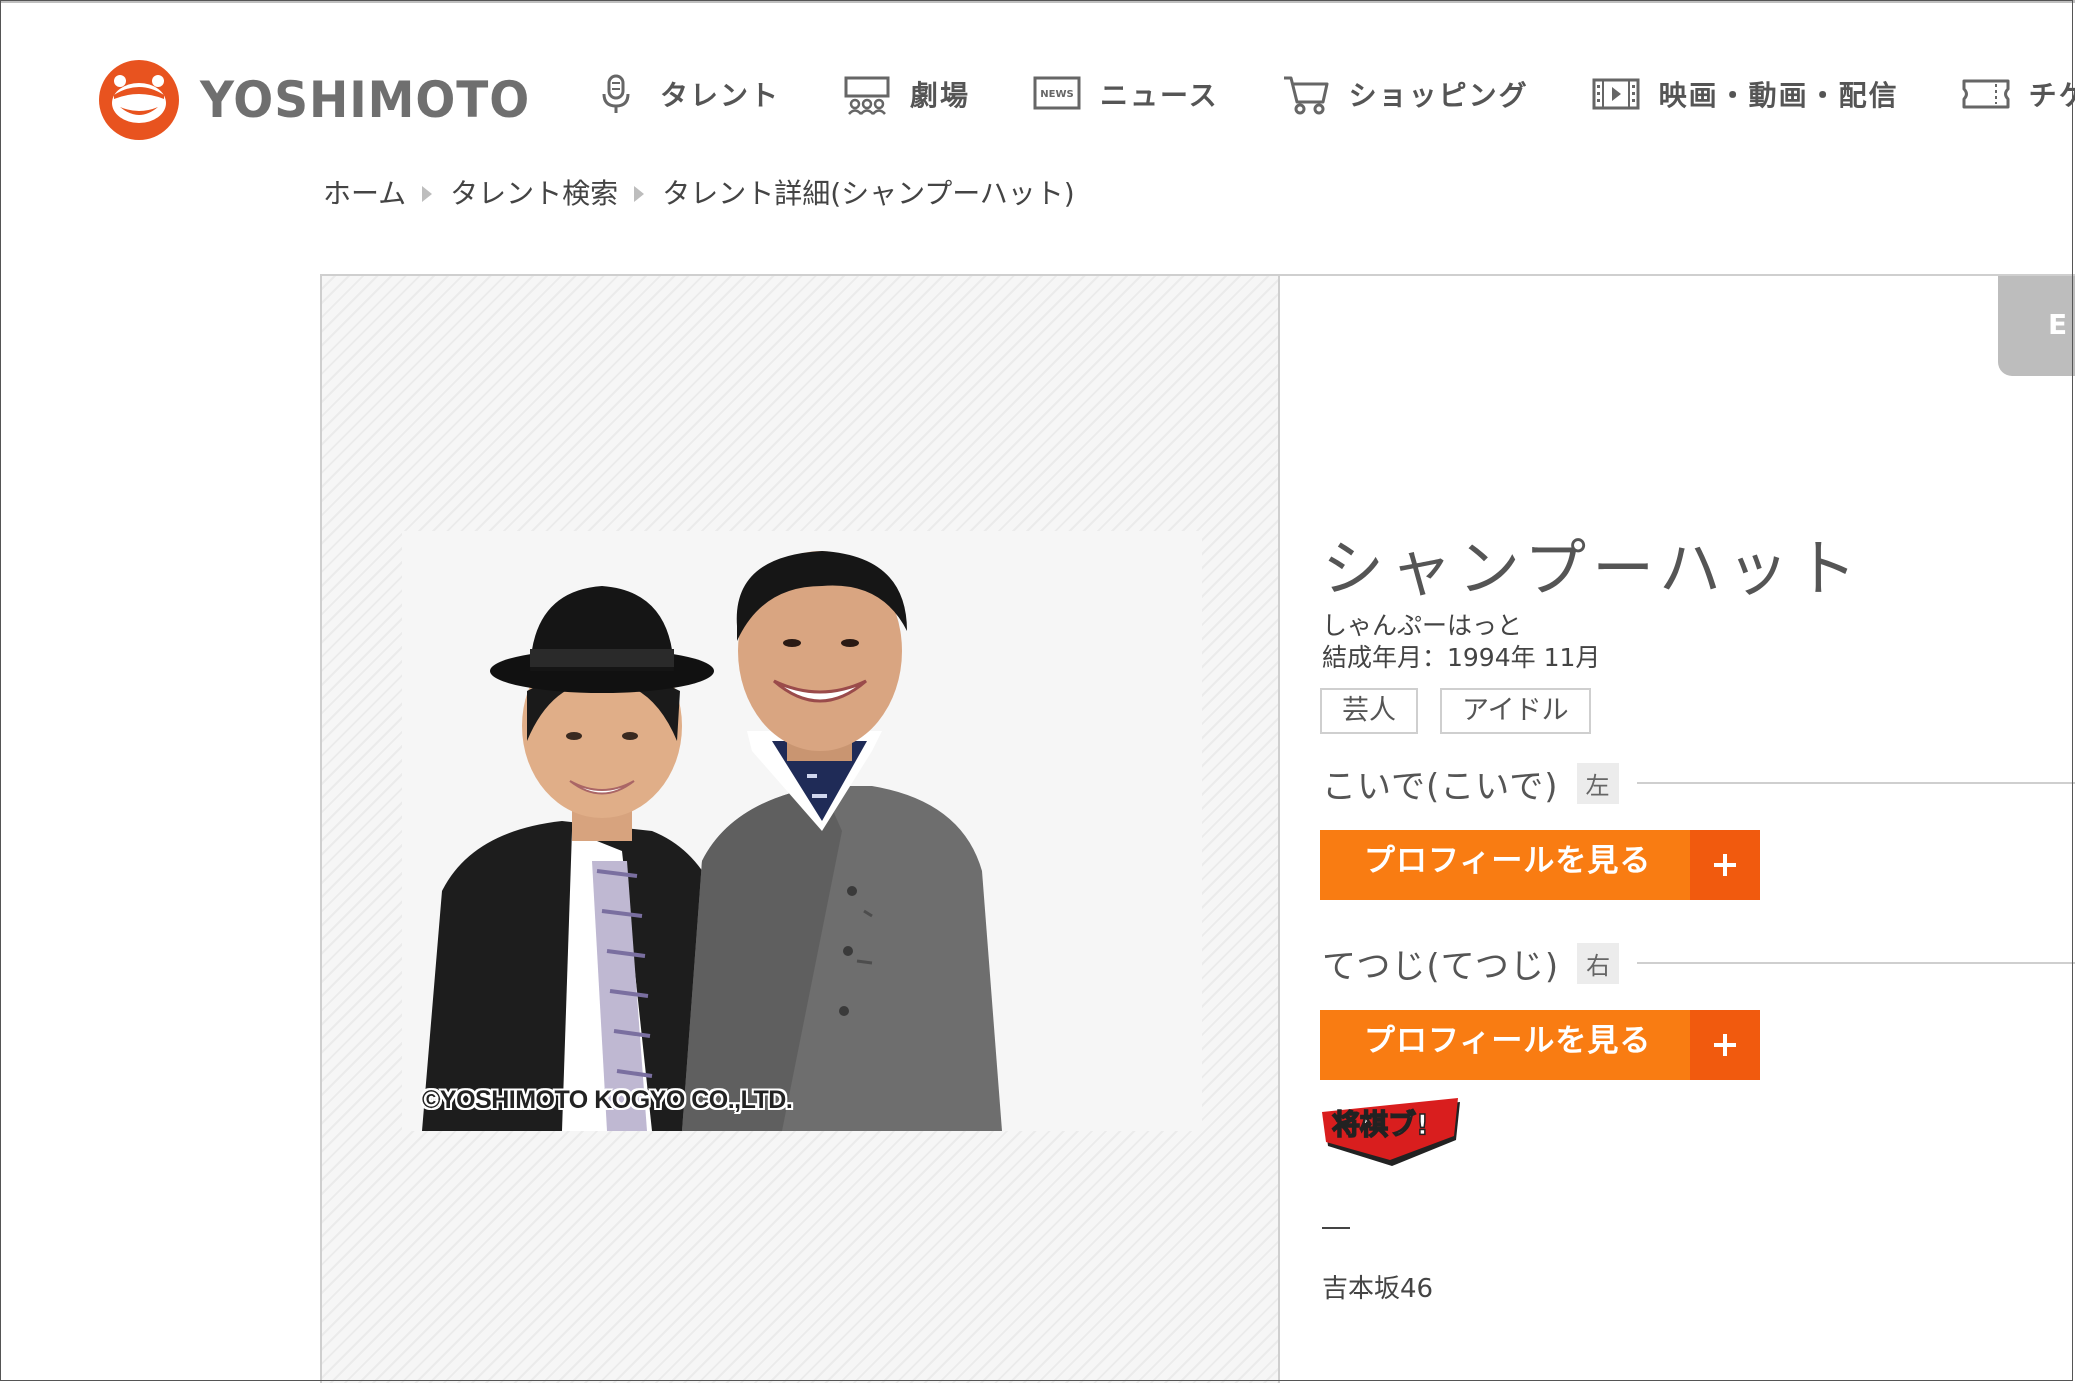 This screenshot has width=2075, height=1383. Describe the element at coordinates (1369, 711) in the screenshot. I see `tag-comedian: 芸人` at that location.